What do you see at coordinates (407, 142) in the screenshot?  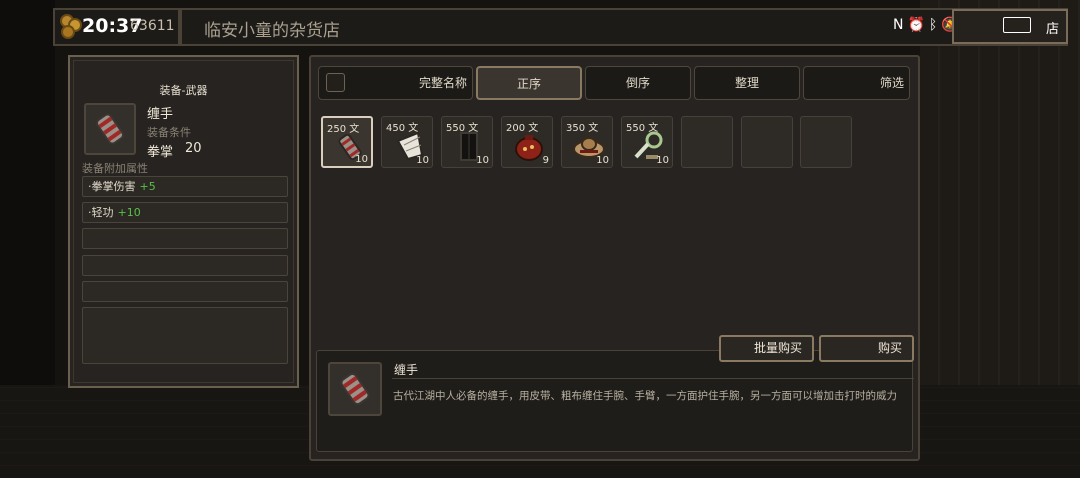 I see `shop-item-slot: 450 文 10` at bounding box center [407, 142].